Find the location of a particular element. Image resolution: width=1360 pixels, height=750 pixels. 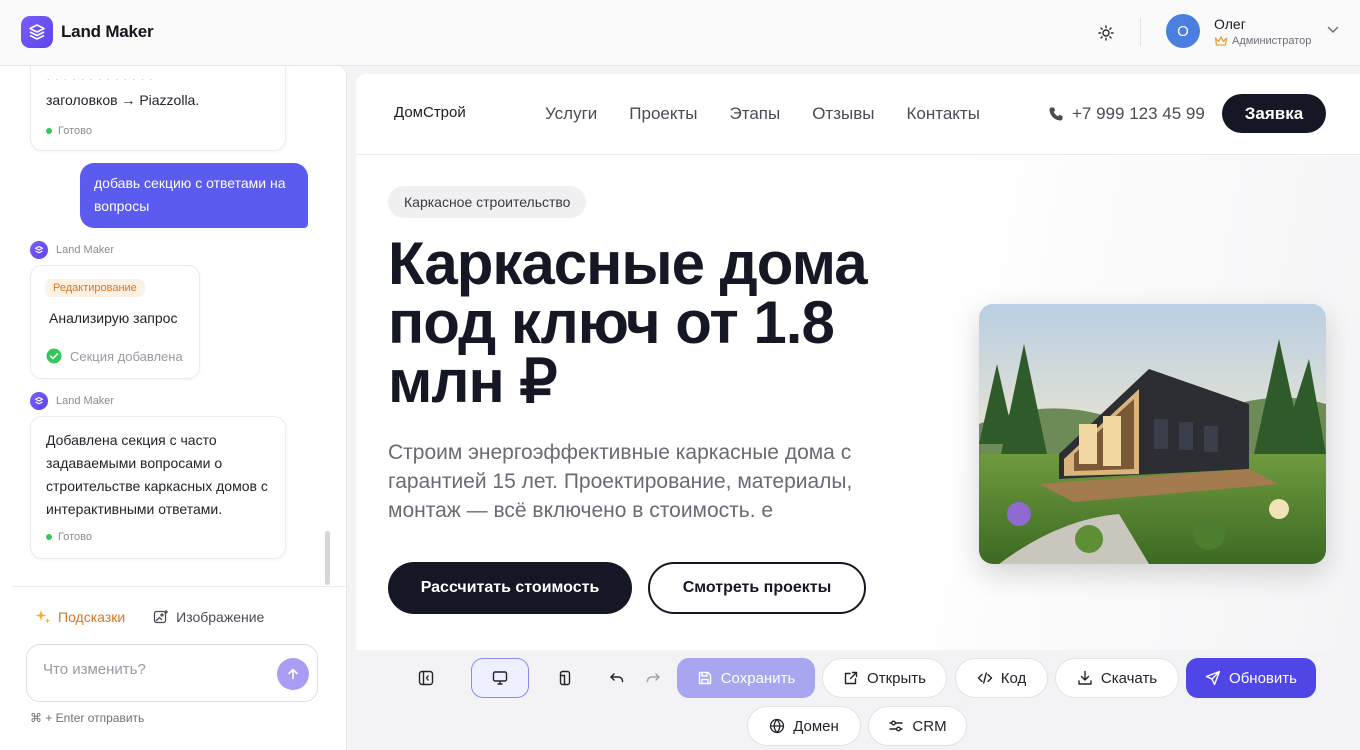

chat-divider is located at coordinates (179, 586).